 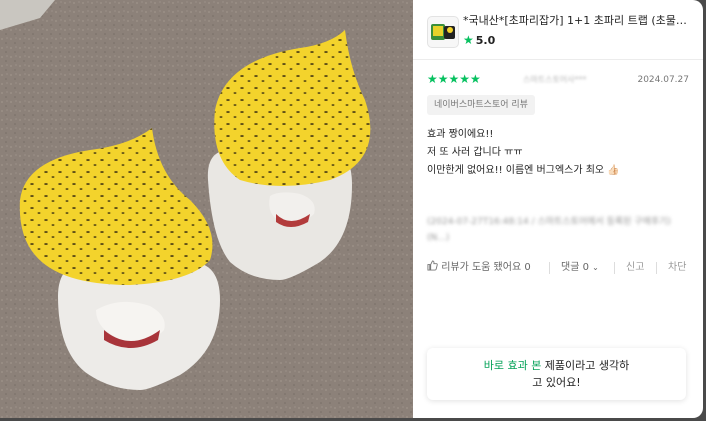 I want to click on summary-highlight: 바로 효과 본, so click(x=512, y=365).